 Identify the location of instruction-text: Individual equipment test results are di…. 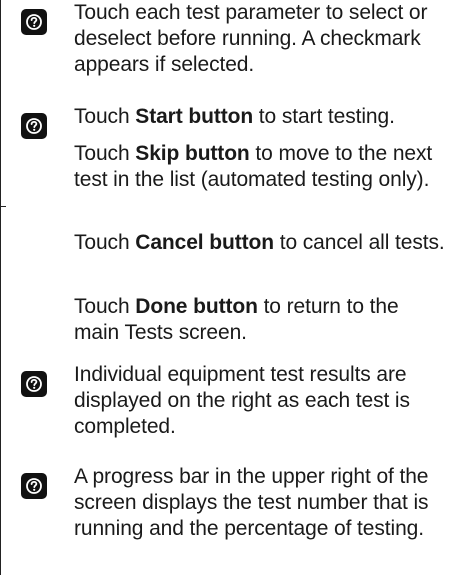
(242, 400).